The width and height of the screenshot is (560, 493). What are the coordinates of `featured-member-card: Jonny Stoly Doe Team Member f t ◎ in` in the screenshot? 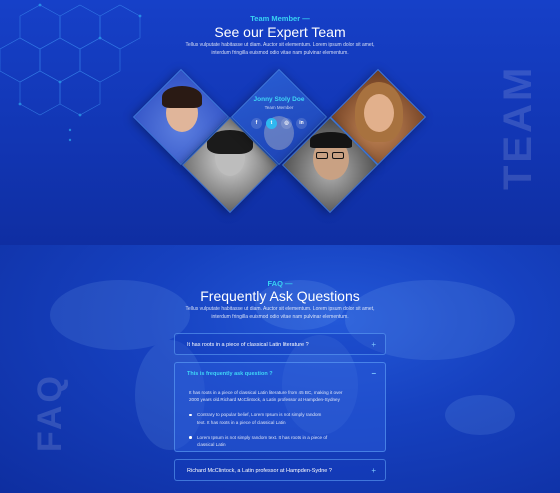 It's located at (279, 112).